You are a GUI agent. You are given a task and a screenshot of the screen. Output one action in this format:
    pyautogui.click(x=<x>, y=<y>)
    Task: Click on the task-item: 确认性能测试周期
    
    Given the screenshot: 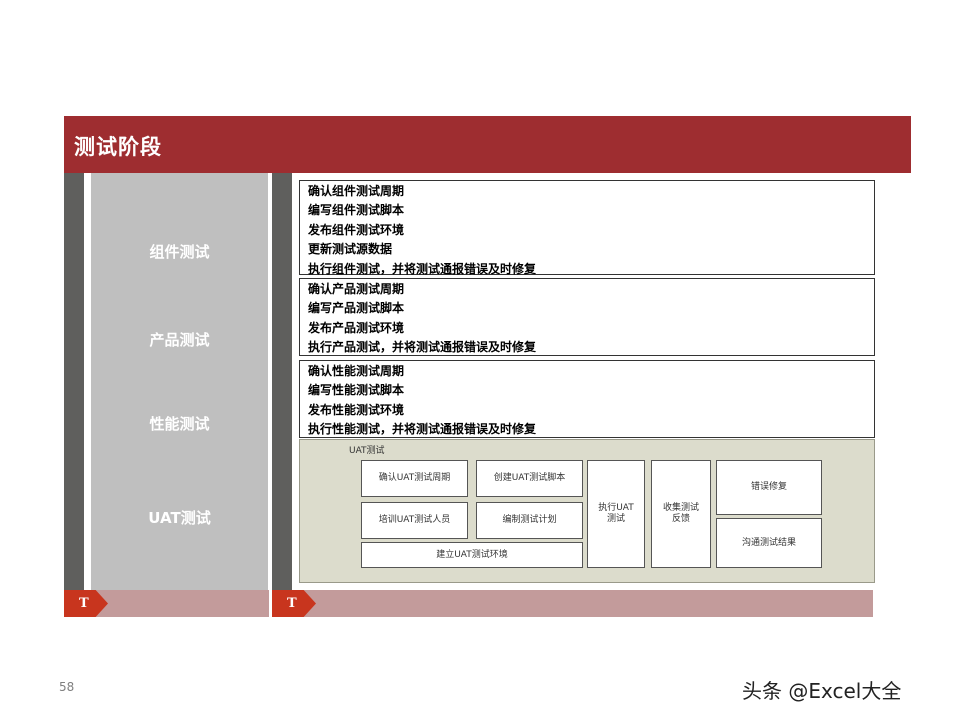 What is the action you would take?
    pyautogui.click(x=356, y=371)
    